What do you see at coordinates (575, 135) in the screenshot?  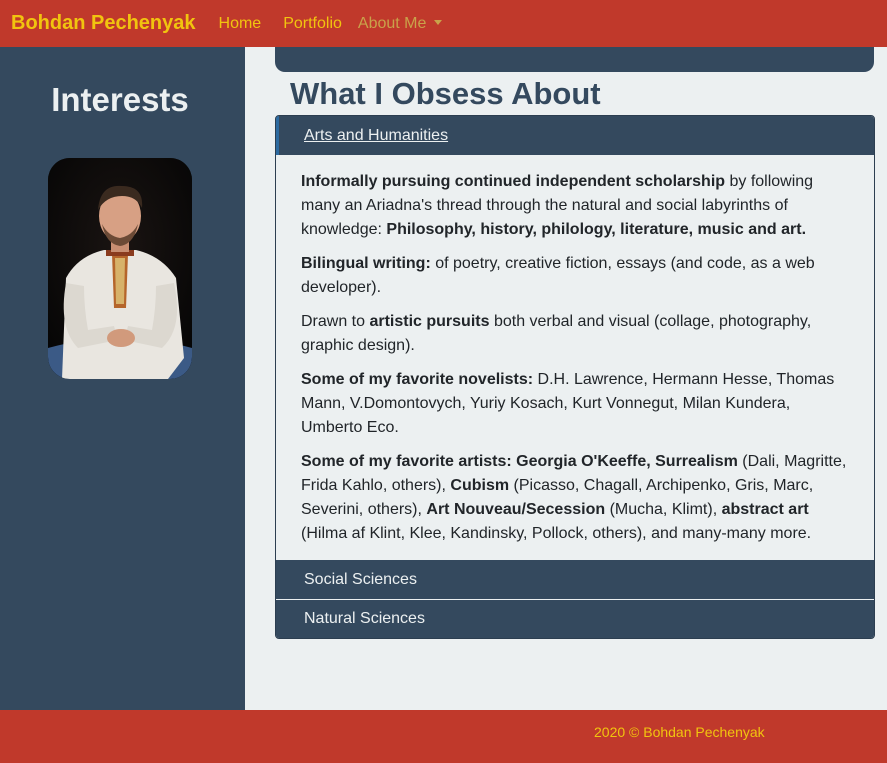 I see `accordion-header-arts-humanities: Arts and Humanities` at bounding box center [575, 135].